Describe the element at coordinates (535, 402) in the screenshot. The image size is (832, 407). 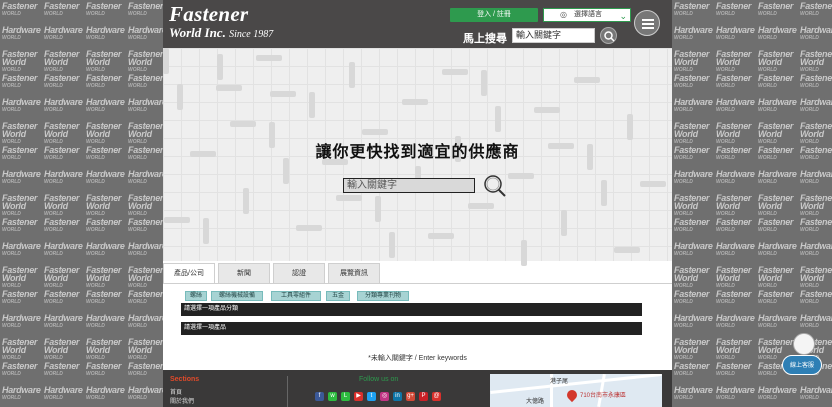
I see `map-label: 大億路` at that location.